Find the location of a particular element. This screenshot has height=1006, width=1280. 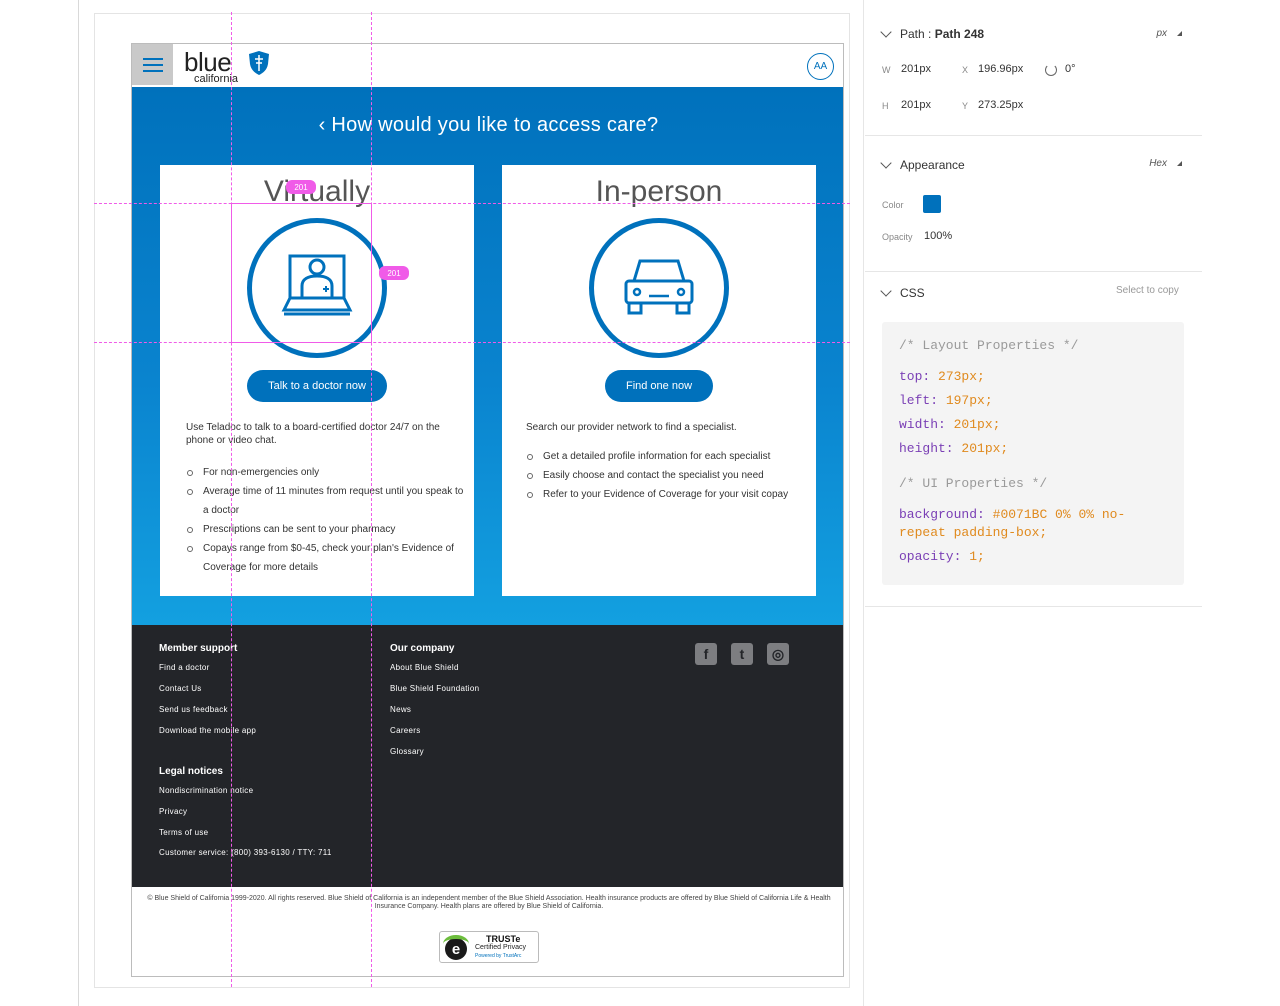

social-links: f t ◎ is located at coordinates (742, 654).